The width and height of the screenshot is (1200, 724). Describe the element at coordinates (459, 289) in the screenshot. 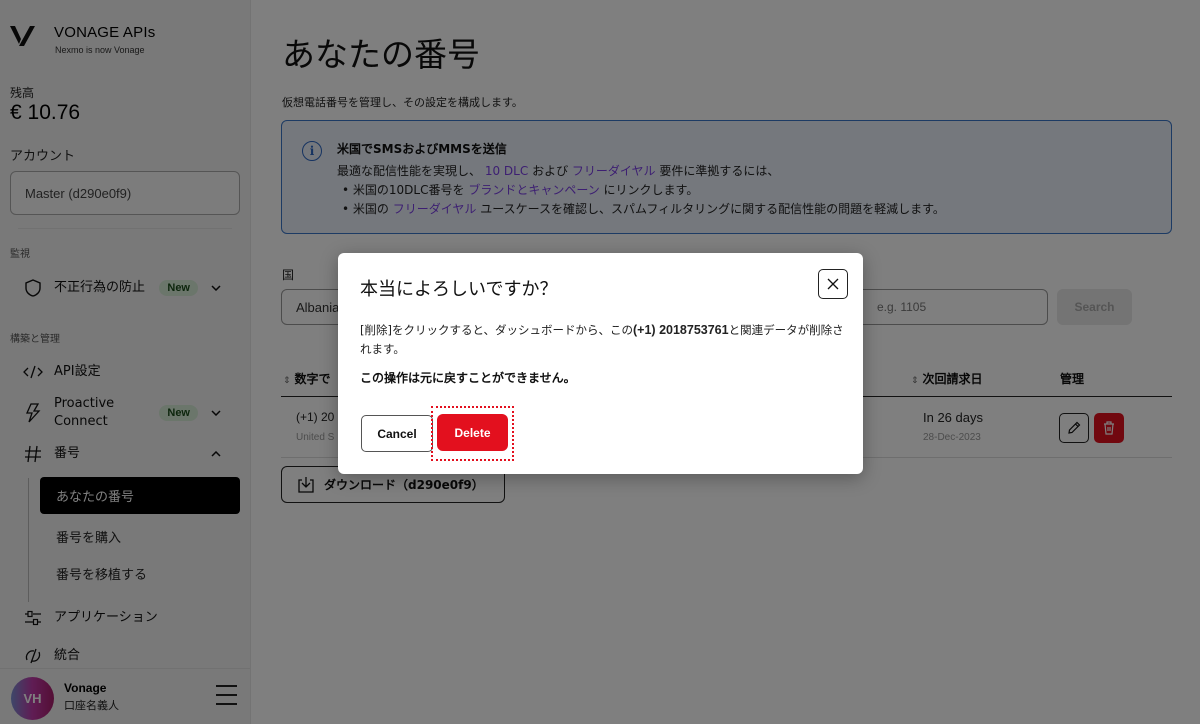

I see `dialog-title: 本当によろしいですか？` at that location.